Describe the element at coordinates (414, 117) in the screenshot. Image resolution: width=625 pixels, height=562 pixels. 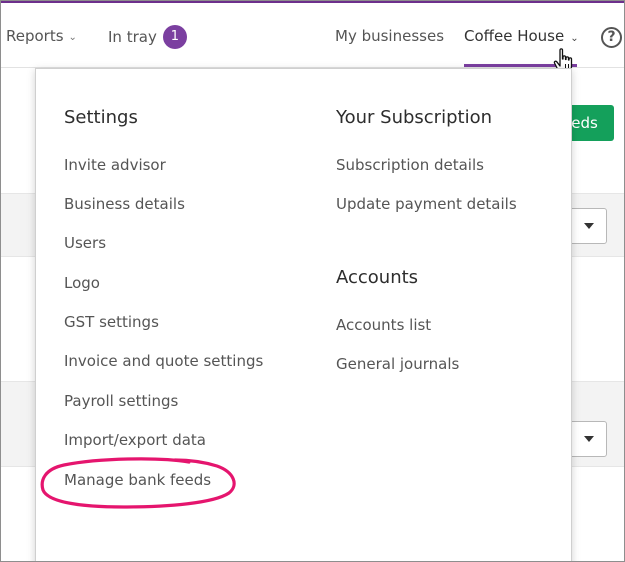
I see `subscription-heading: Your Subscription` at that location.